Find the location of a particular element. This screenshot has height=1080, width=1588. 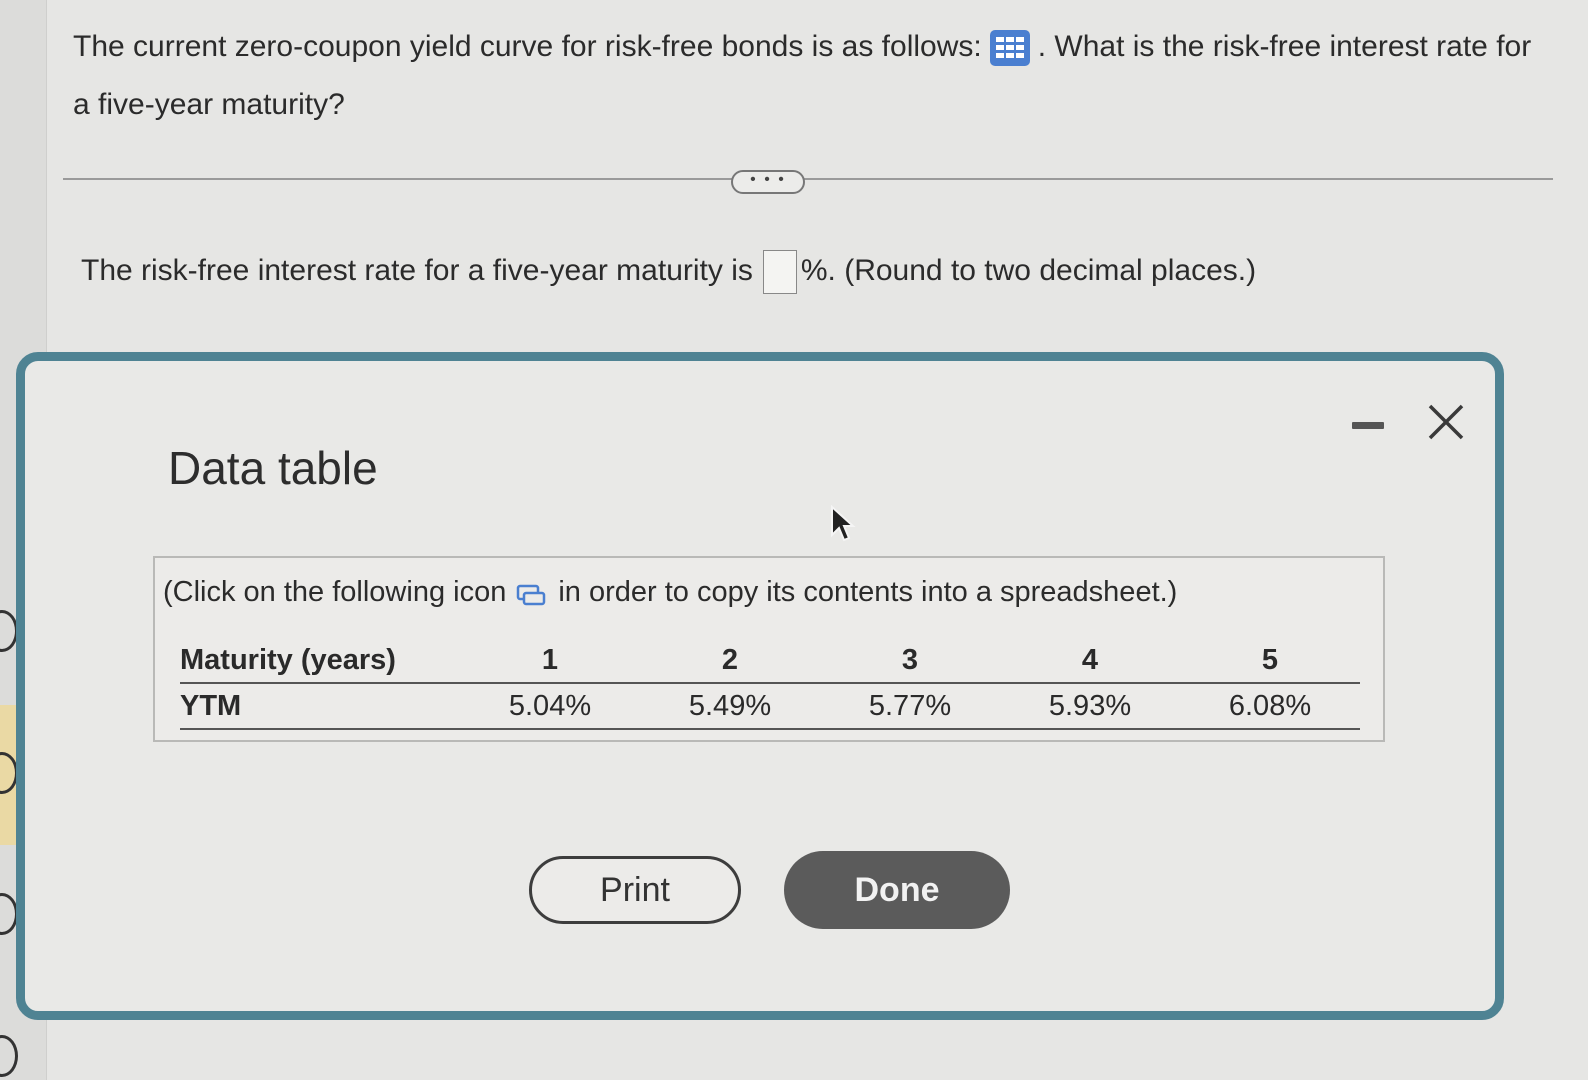

close-icon is located at coordinates (1446, 422).